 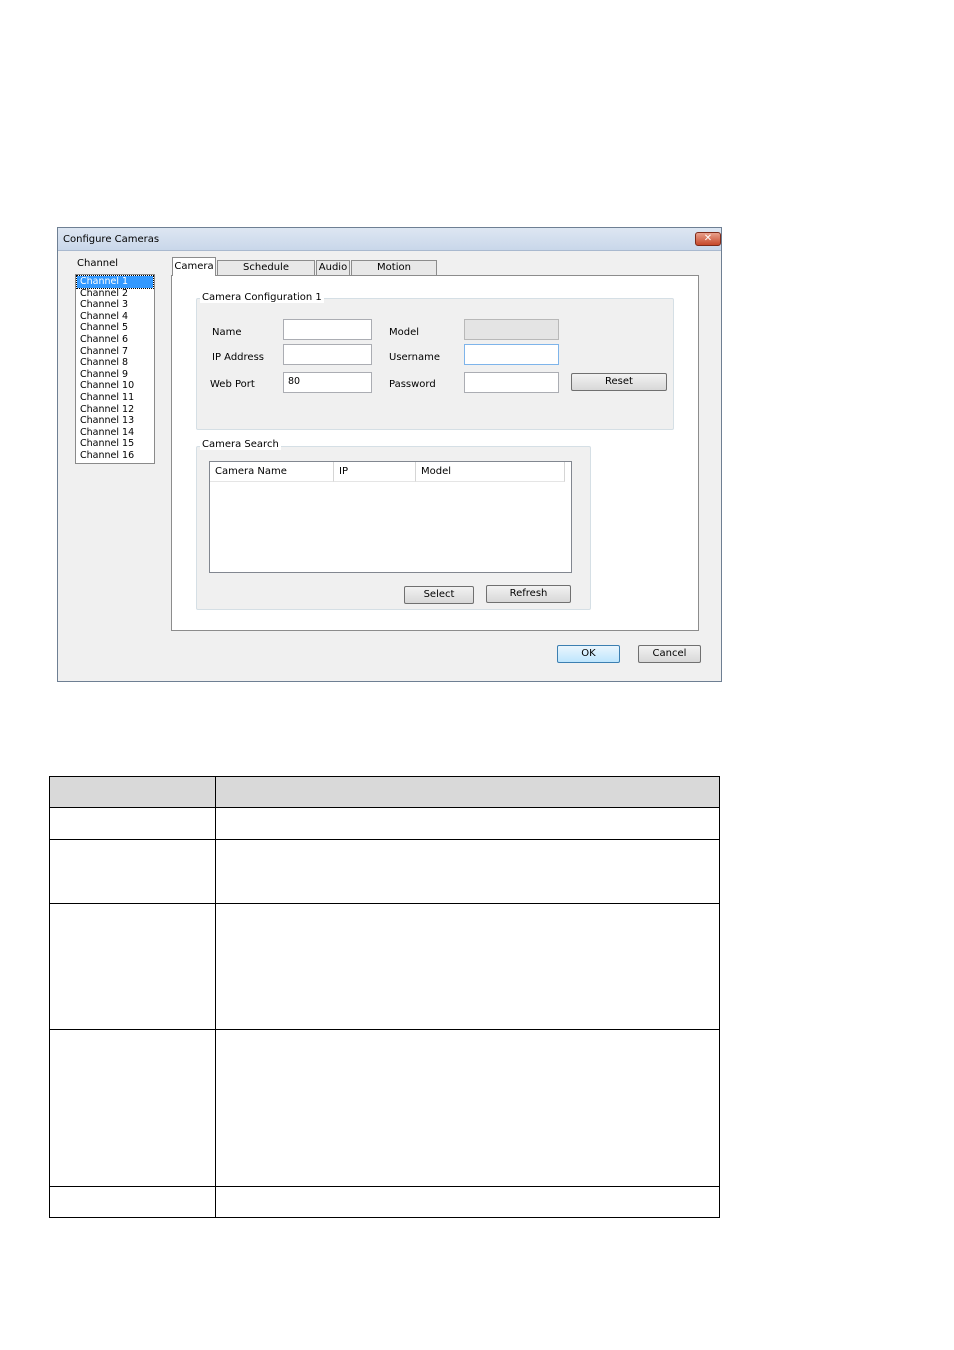 I want to click on column-header-camera-name-label: Camera Name, so click(x=251, y=471).